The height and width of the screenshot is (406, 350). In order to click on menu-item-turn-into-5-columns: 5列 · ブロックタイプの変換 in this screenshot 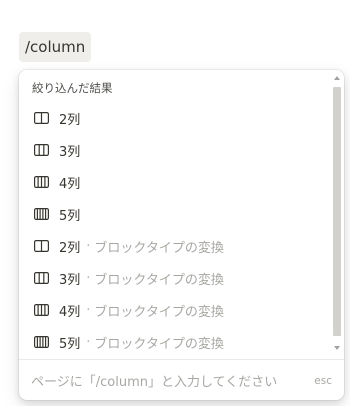, I will do `click(176, 342)`.